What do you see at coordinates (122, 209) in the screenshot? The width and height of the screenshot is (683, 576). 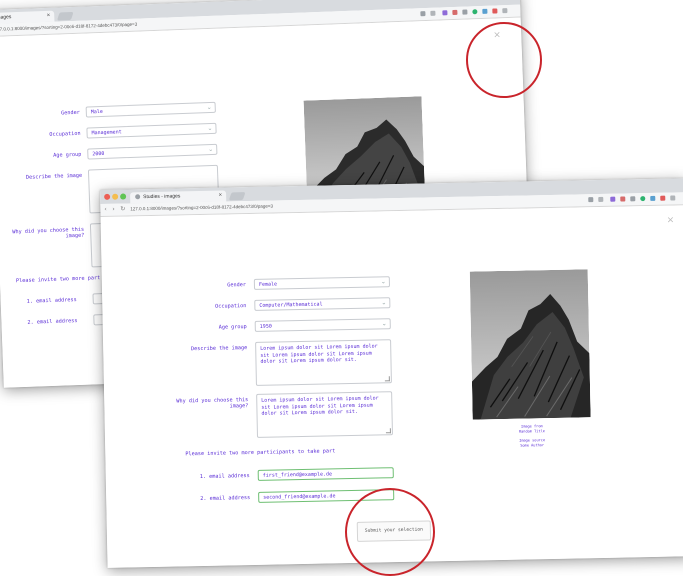 I see `reload-icon: ↻` at bounding box center [122, 209].